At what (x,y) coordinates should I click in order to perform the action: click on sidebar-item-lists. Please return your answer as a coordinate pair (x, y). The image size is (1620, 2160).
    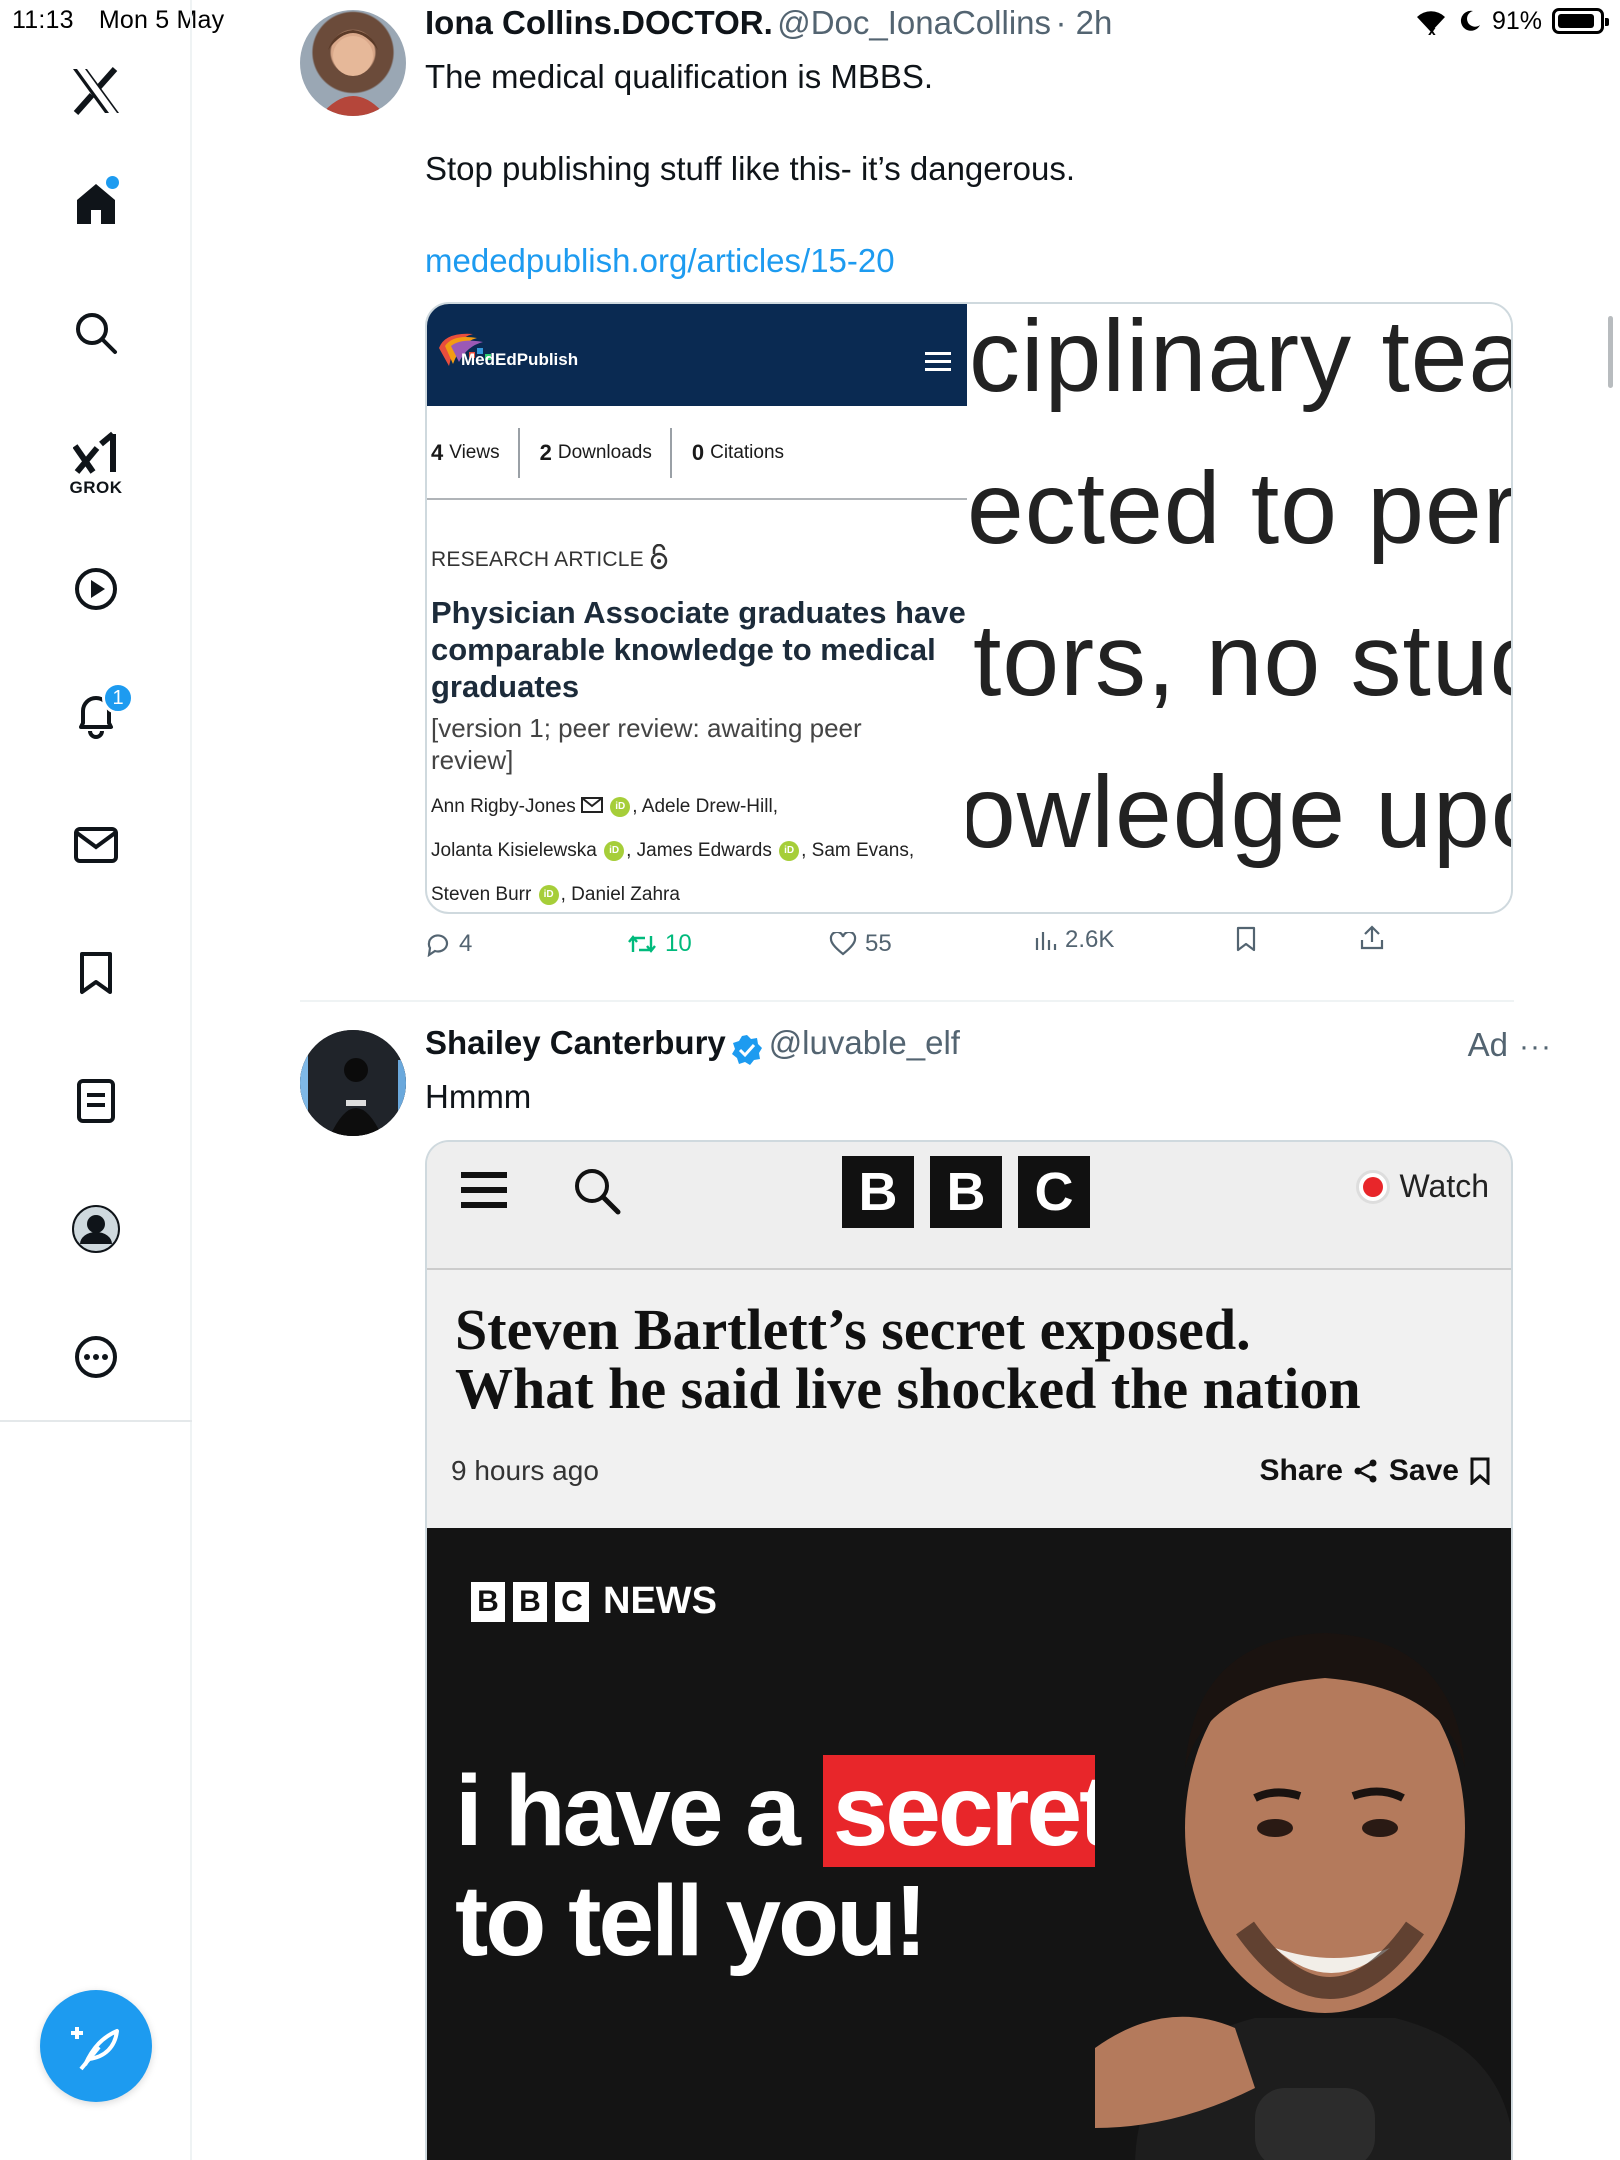
    Looking at the image, I should click on (96, 1101).